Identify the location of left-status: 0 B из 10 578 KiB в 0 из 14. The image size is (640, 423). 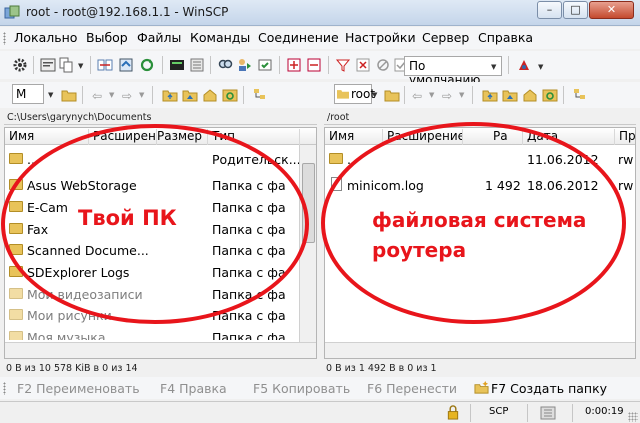
(72, 368).